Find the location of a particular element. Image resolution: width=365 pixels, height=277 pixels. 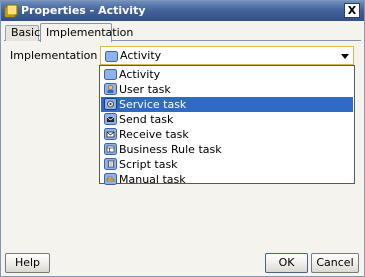

user-task-icon is located at coordinates (110, 89).